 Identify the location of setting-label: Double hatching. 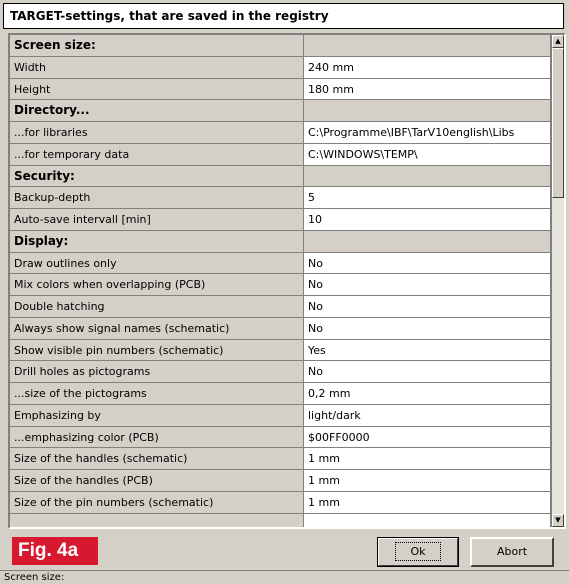
(157, 307).